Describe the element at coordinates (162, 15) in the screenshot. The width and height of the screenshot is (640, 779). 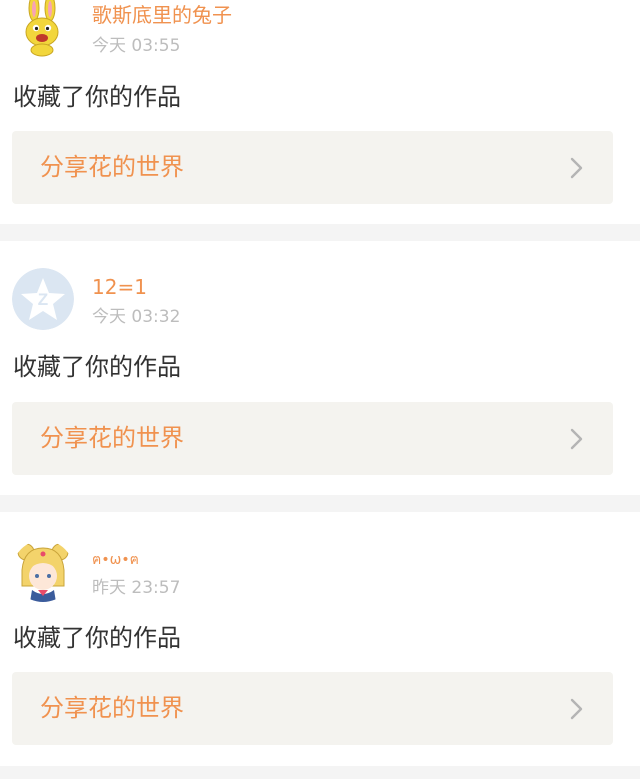
I see `username: 歌斯底里的兔子` at that location.